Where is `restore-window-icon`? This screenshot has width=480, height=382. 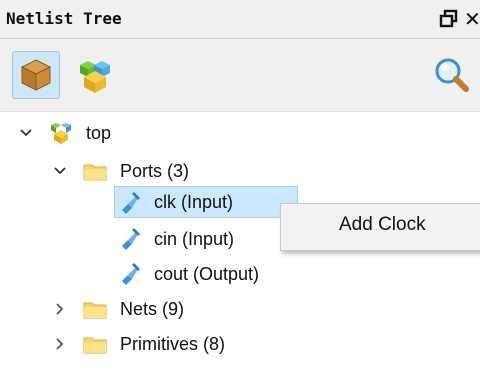 restore-window-icon is located at coordinates (448, 18).